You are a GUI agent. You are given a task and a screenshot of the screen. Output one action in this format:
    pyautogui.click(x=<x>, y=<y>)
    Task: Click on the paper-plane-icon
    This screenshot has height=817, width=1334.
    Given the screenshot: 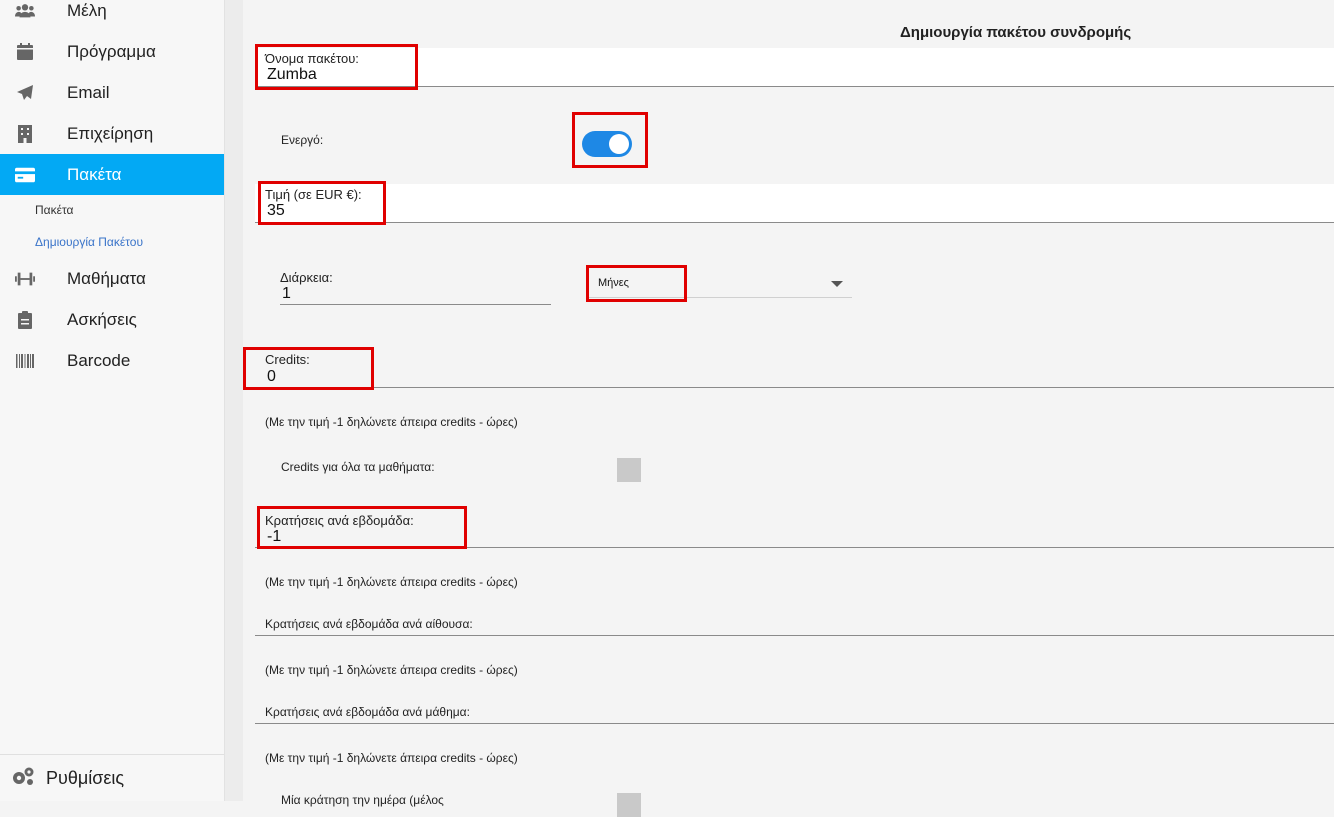 What is the action you would take?
    pyautogui.click(x=25, y=93)
    